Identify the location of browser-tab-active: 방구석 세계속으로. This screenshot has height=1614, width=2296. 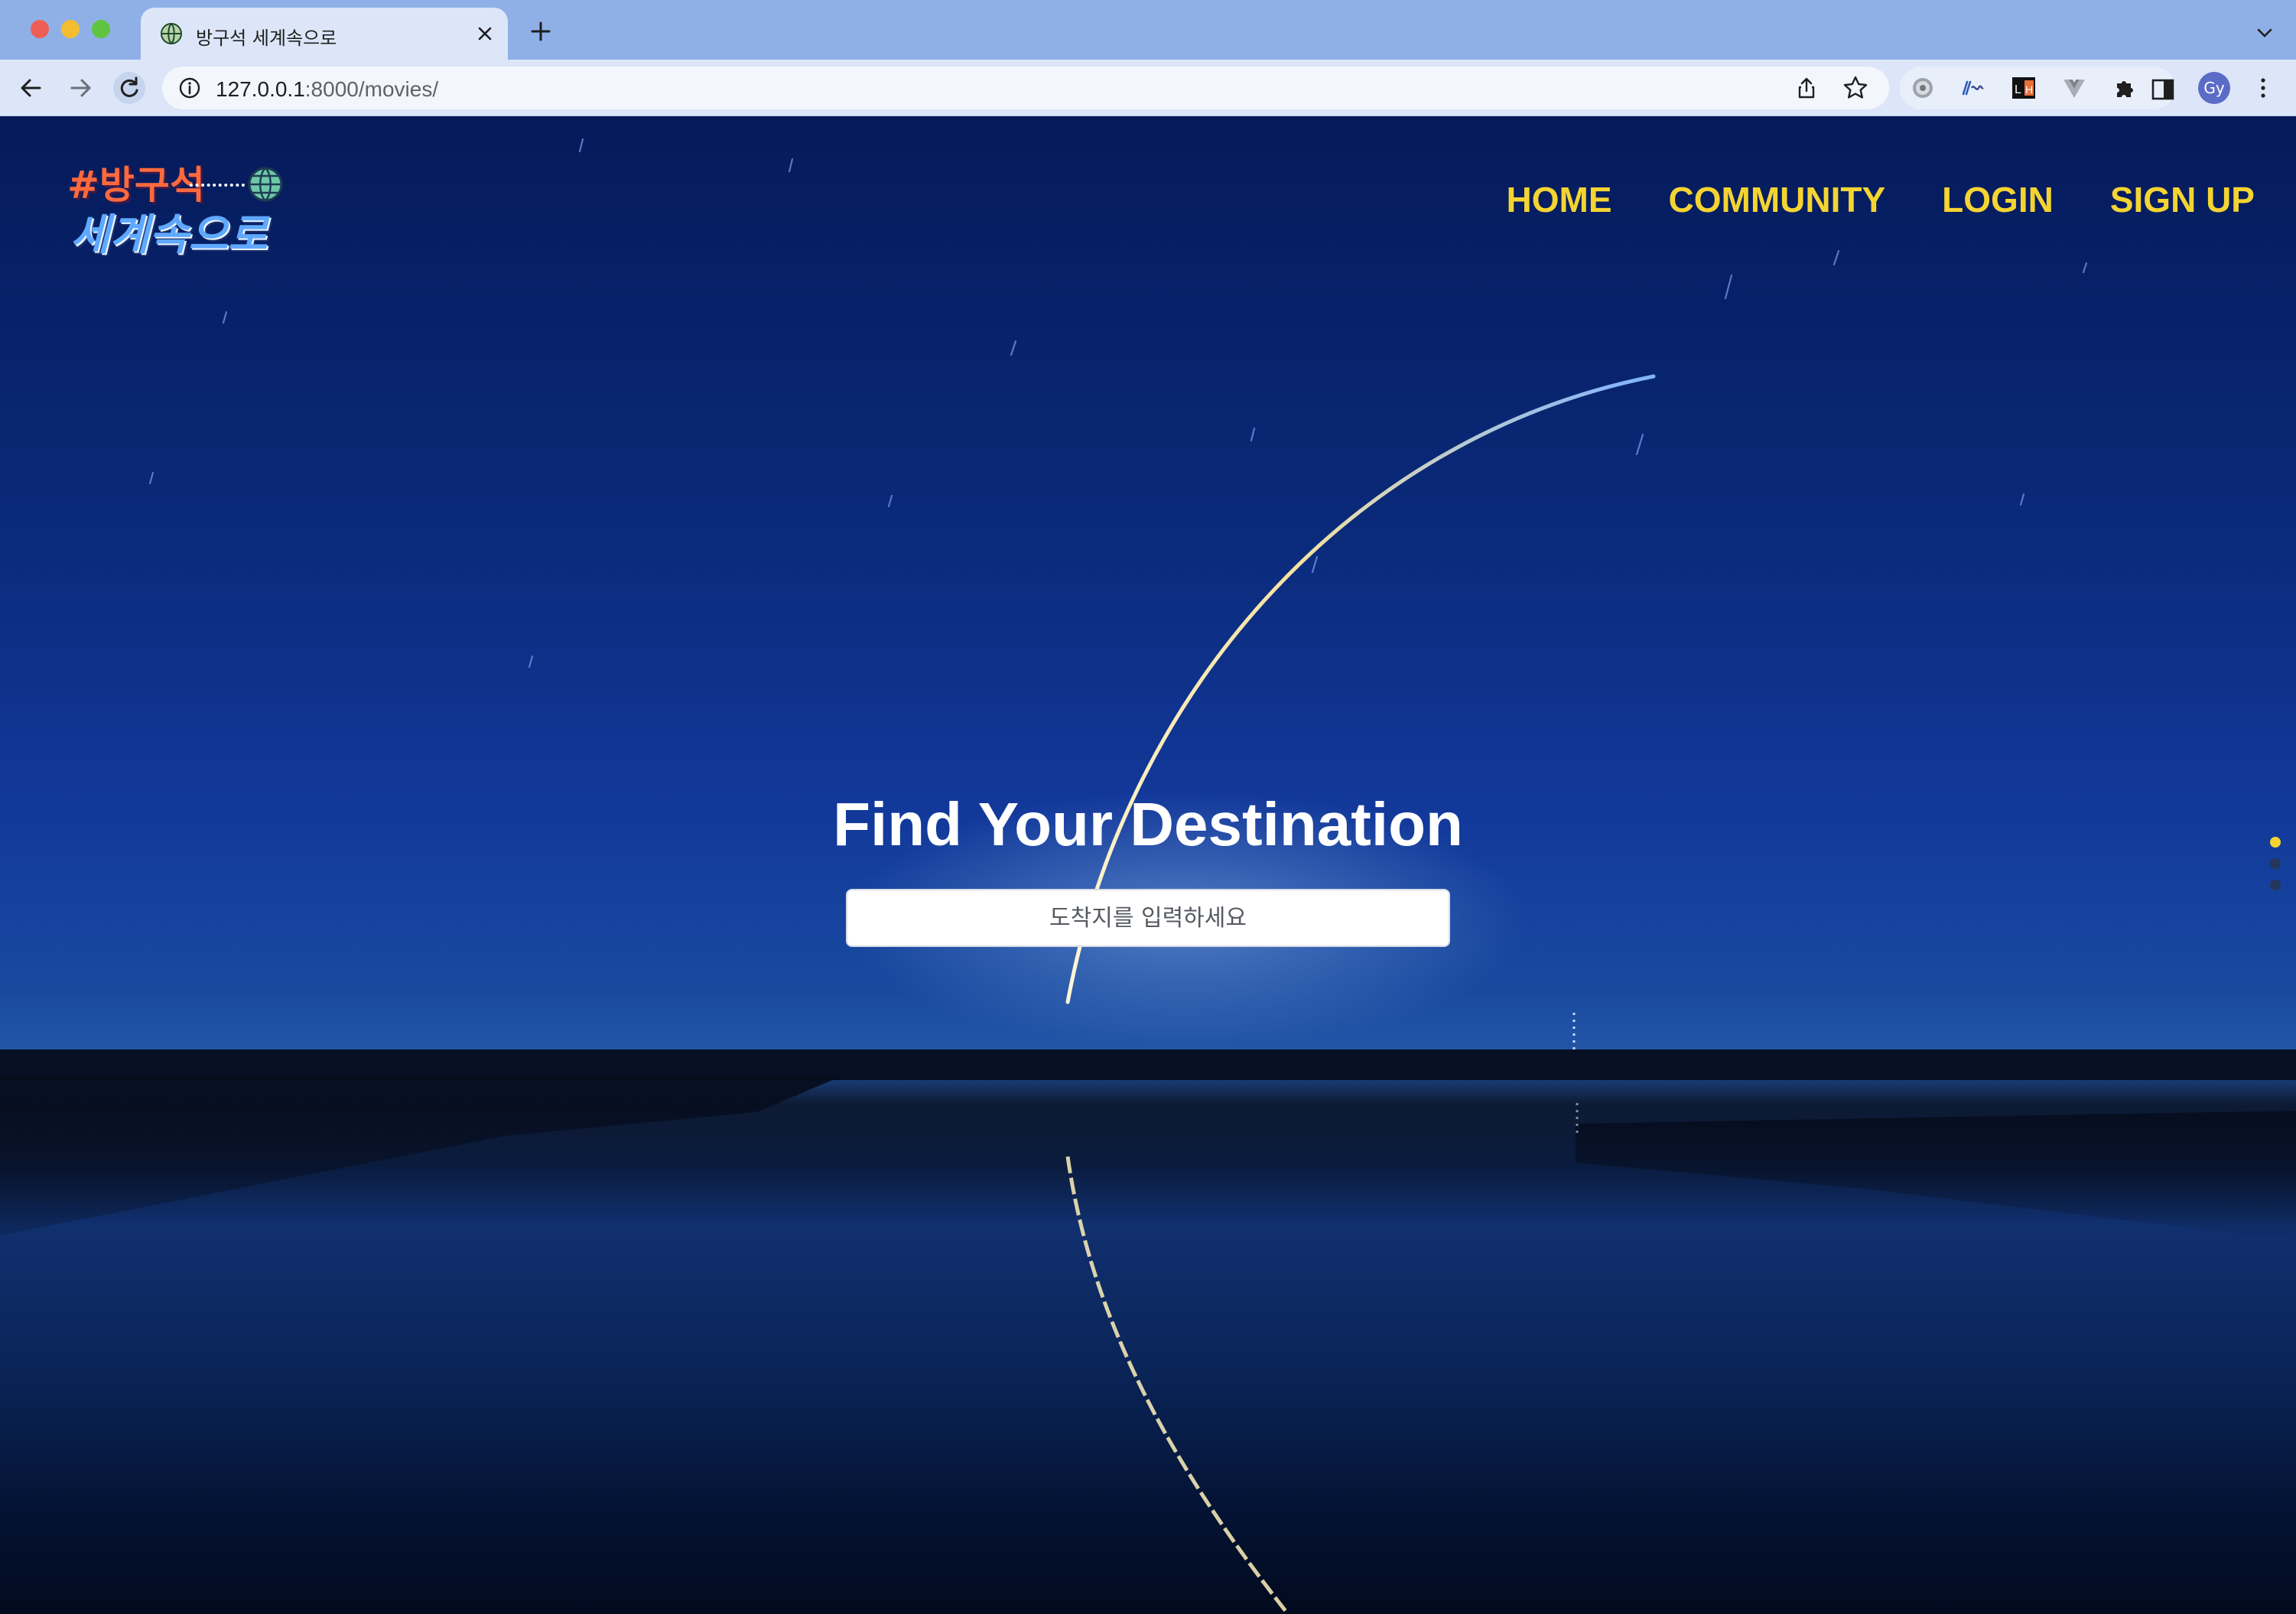
(325, 34).